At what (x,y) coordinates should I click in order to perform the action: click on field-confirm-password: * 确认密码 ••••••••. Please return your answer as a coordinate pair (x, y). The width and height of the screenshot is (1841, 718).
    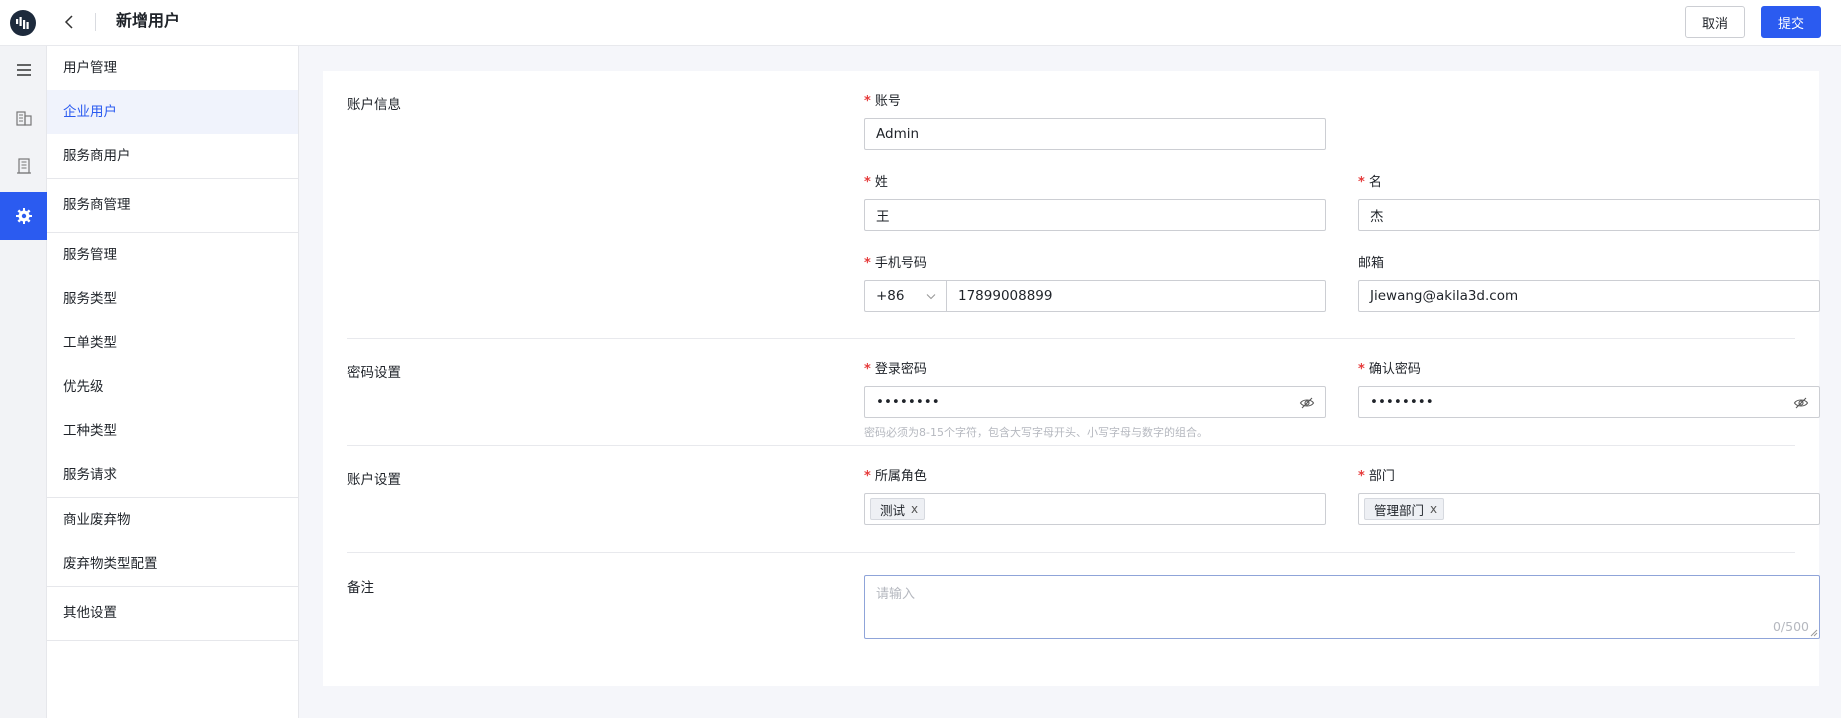
    Looking at the image, I should click on (1589, 389).